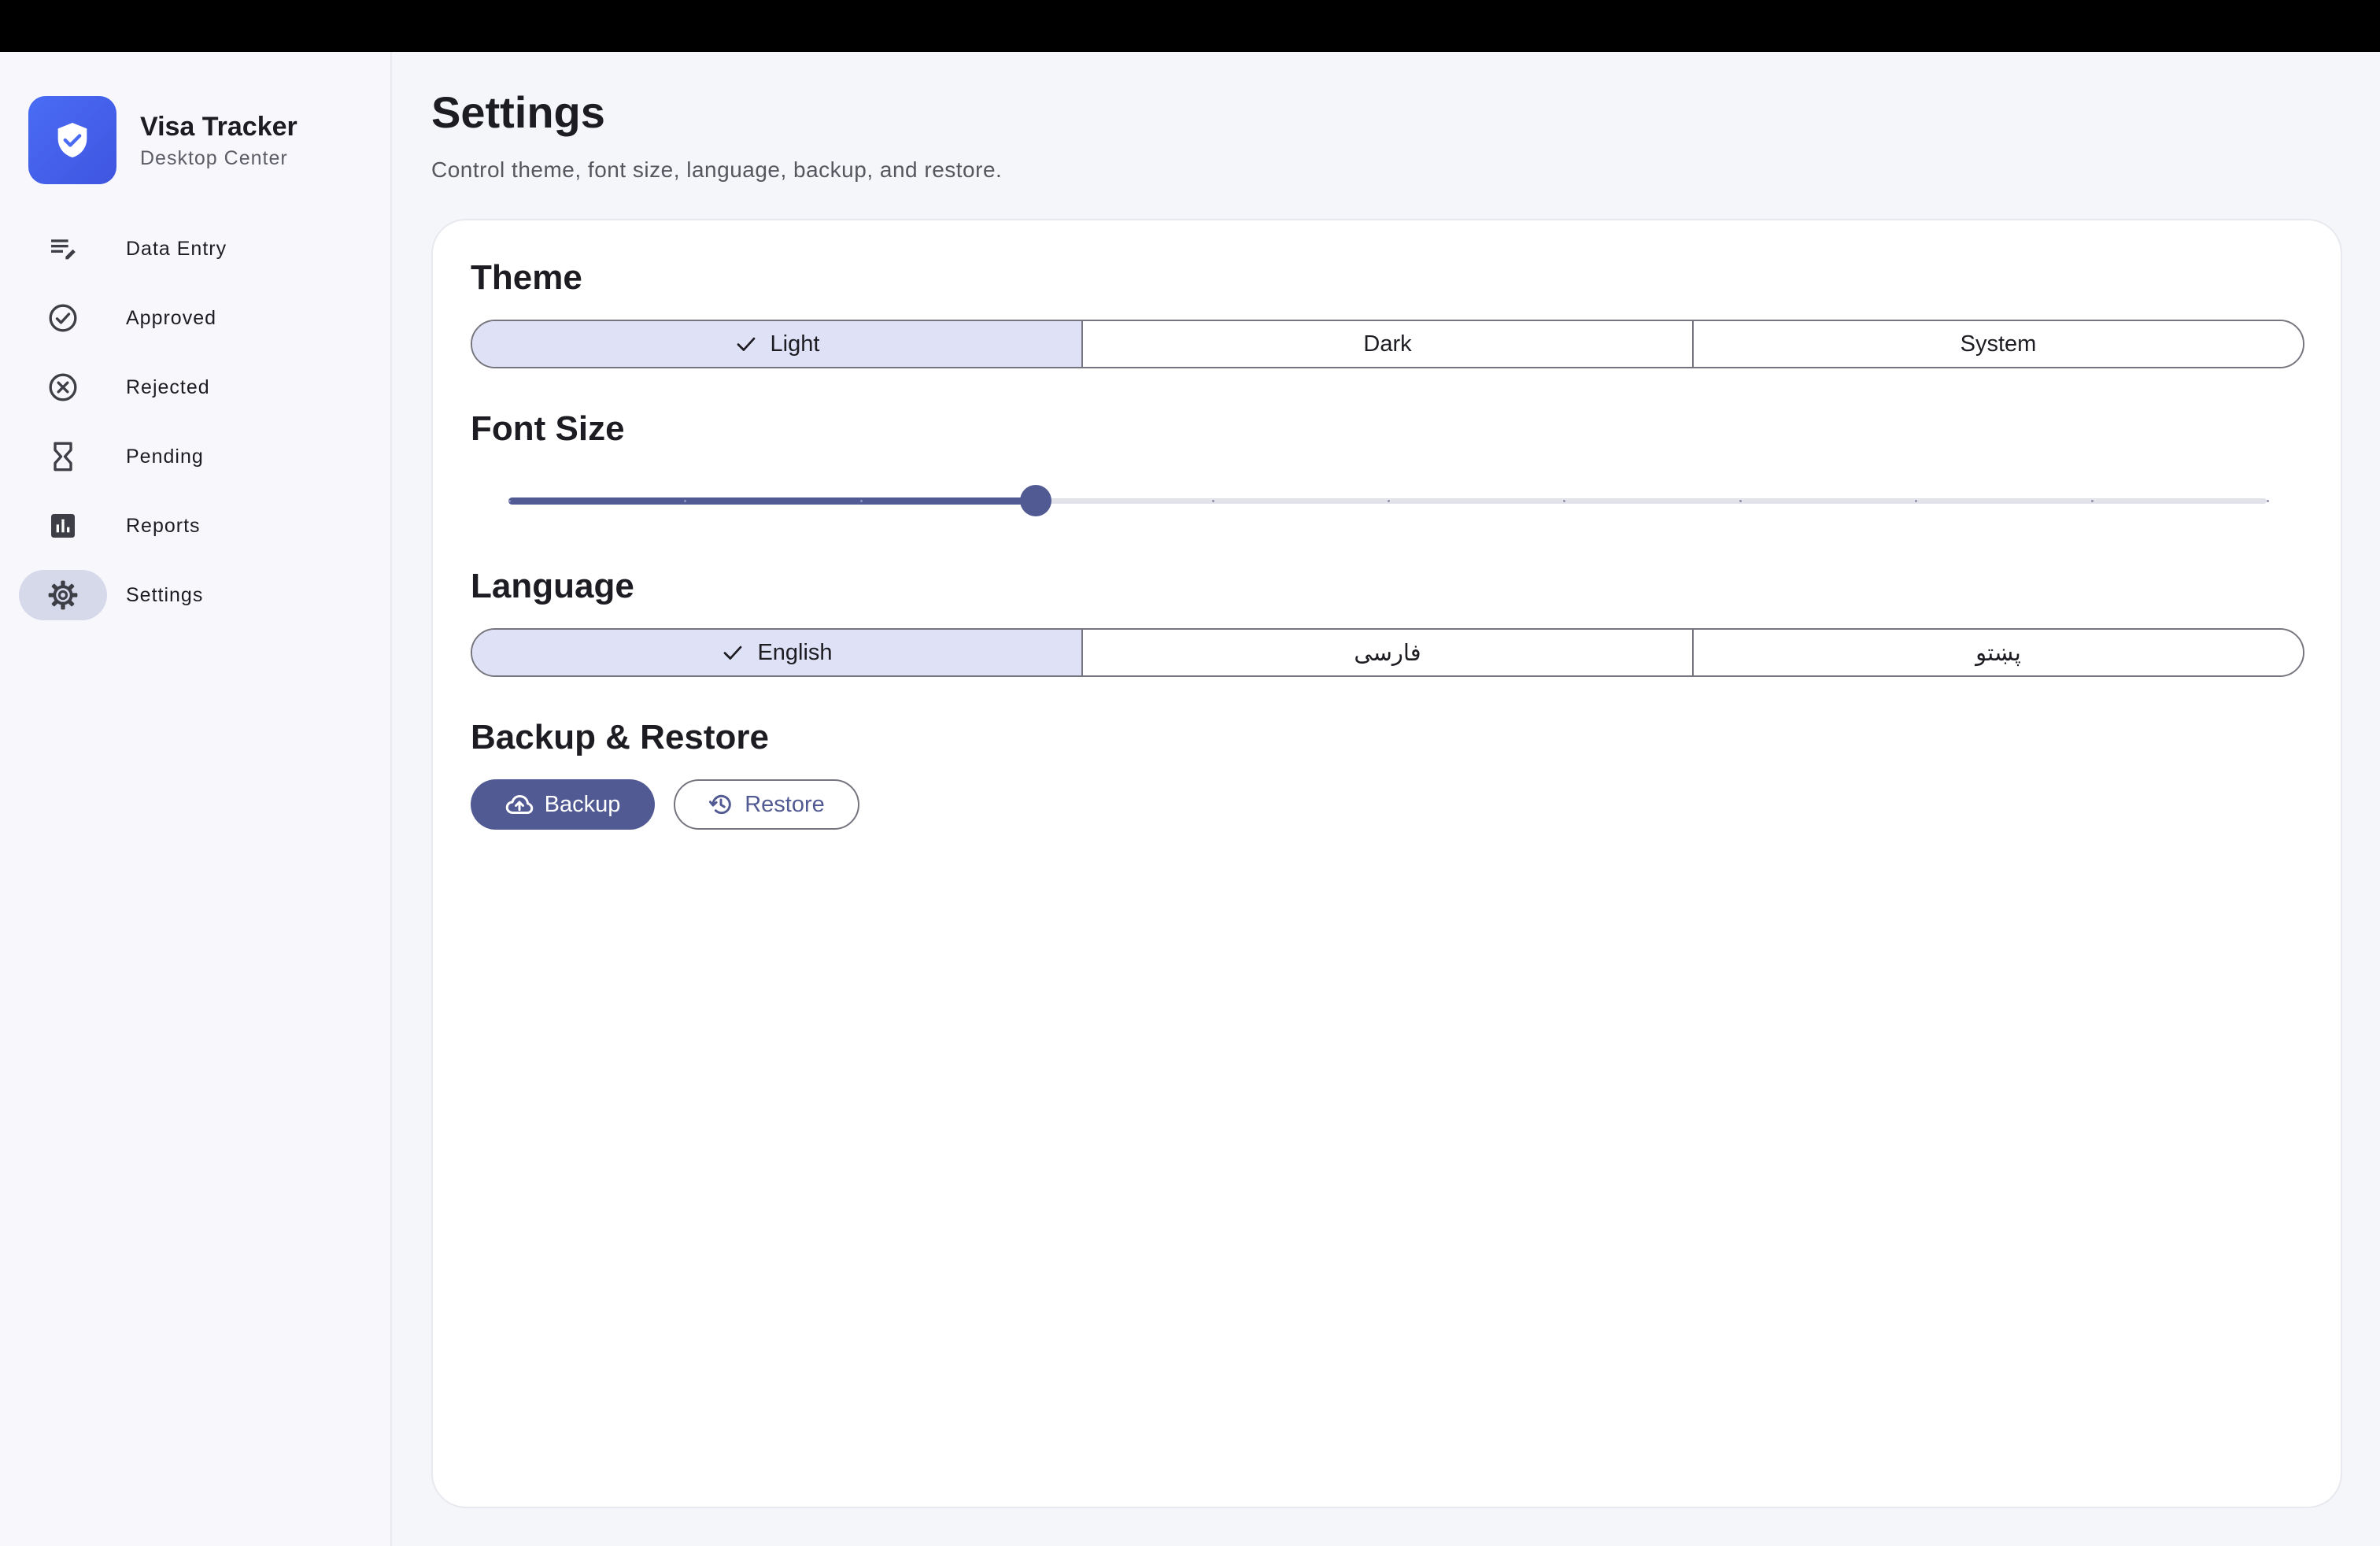 The image size is (2380, 1546). What do you see at coordinates (171, 318) in the screenshot?
I see `sidebar-item-label: Approved` at bounding box center [171, 318].